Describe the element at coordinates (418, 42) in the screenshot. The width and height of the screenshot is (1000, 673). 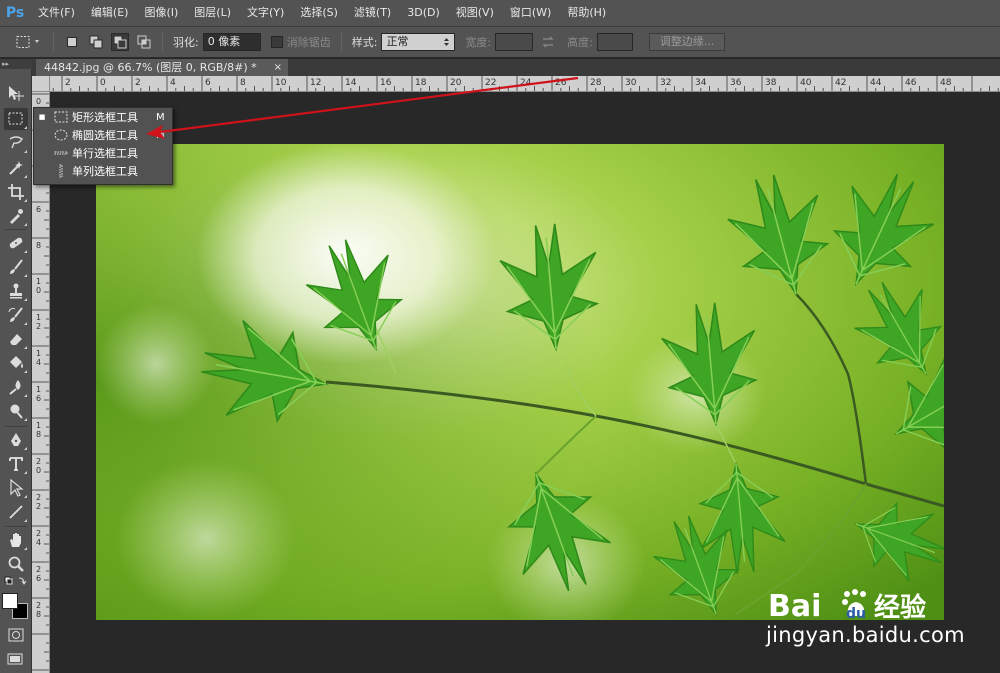
I see `style-select: 正常` at that location.